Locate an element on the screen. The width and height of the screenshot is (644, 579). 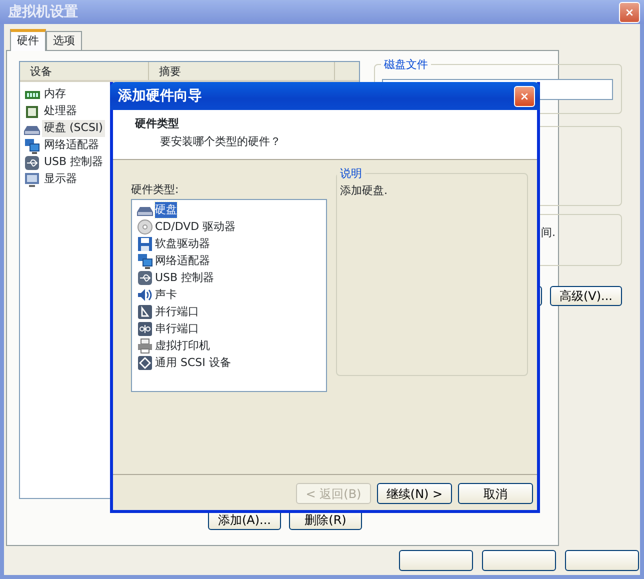
column-header: 摘要 is located at coordinates (242, 71).